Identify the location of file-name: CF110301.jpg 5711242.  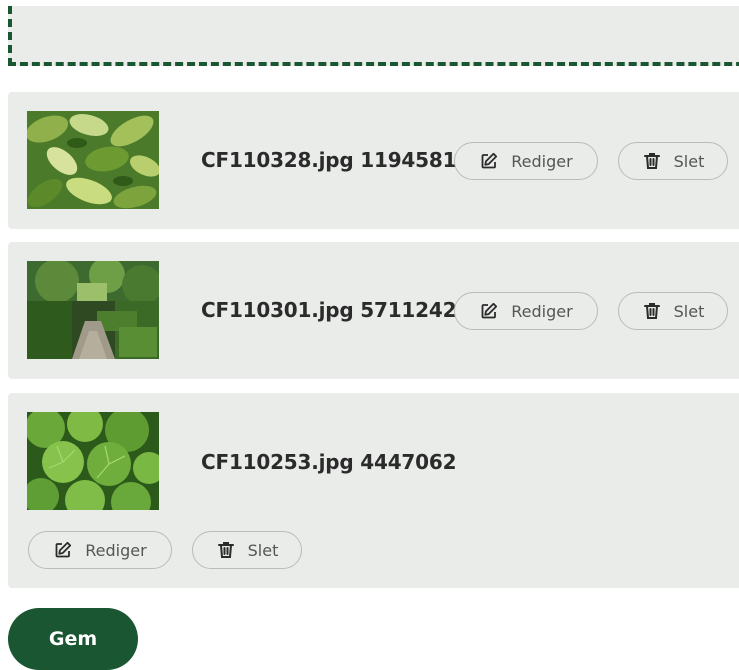
(329, 310).